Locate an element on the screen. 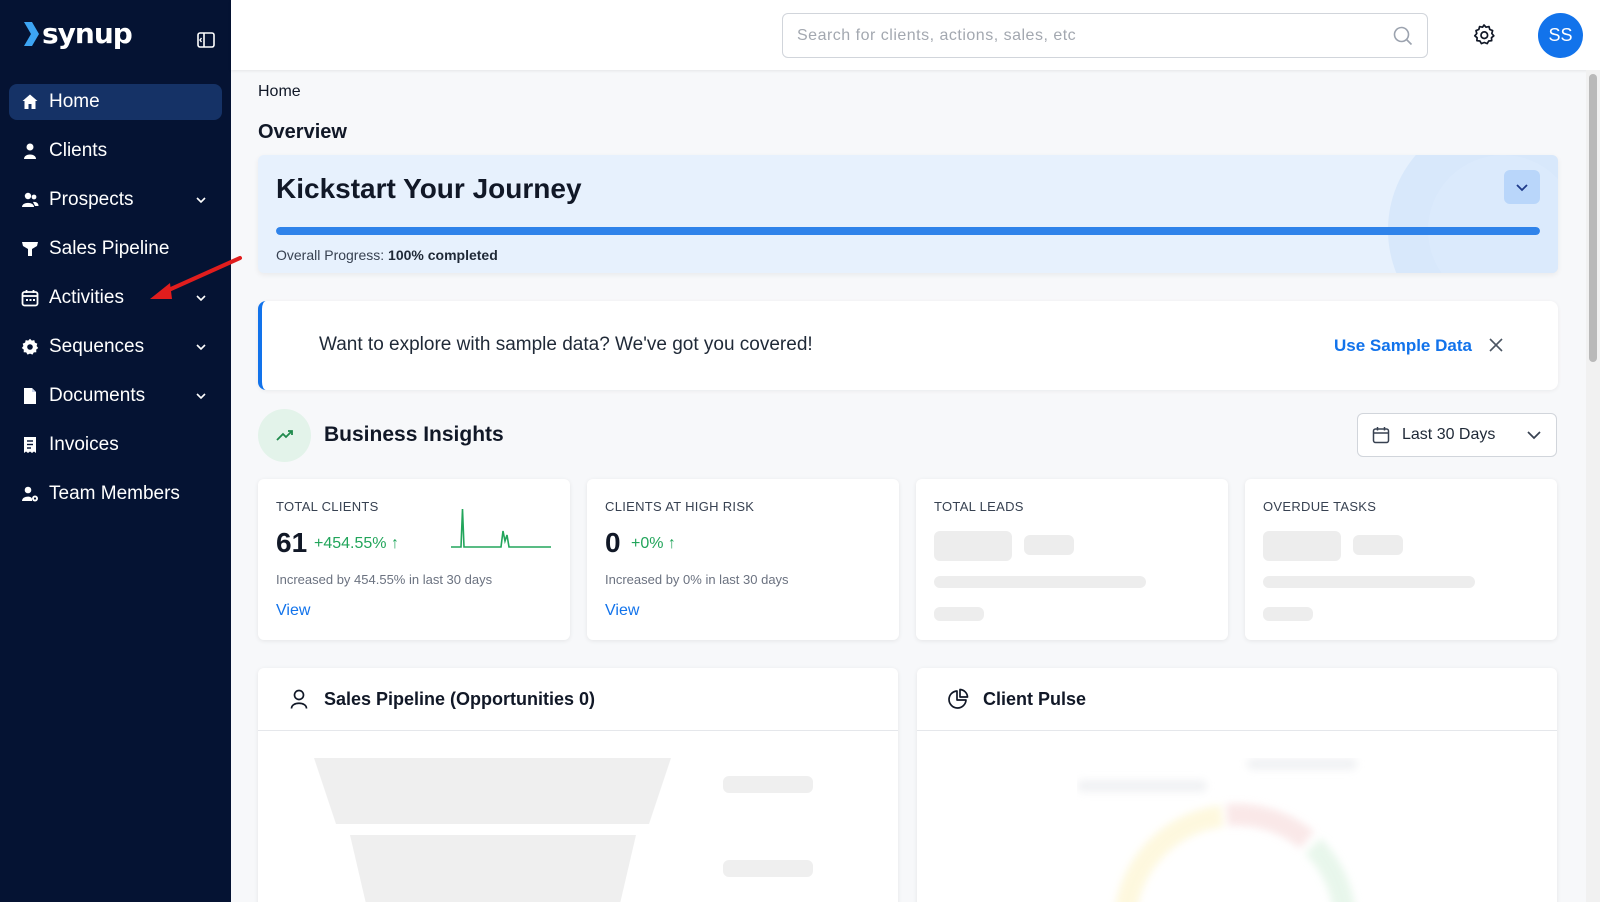  search-icon is located at coordinates (1403, 36).